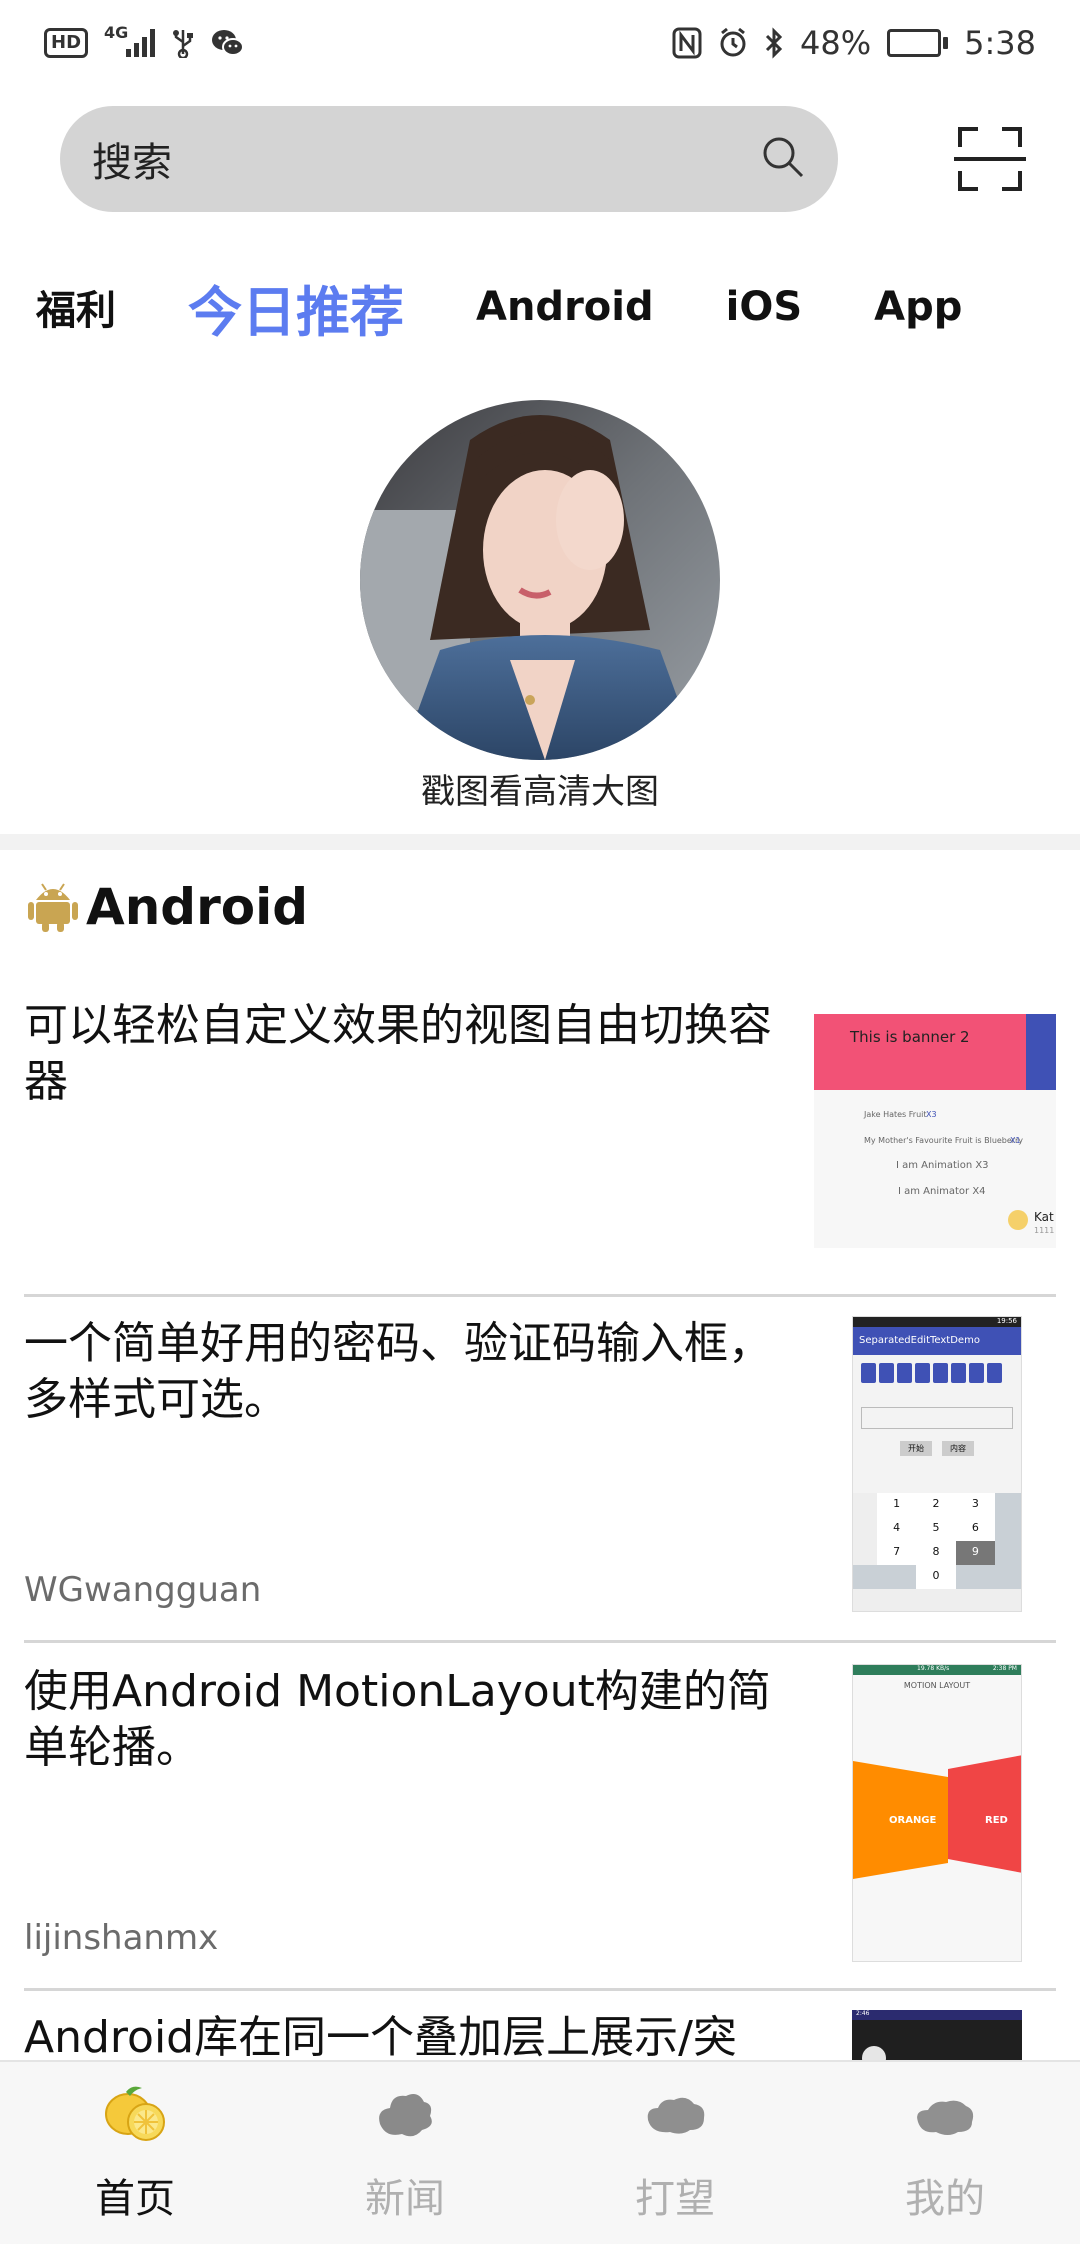  What do you see at coordinates (135, 2153) in the screenshot?
I see `nav-home: 首页` at bounding box center [135, 2153].